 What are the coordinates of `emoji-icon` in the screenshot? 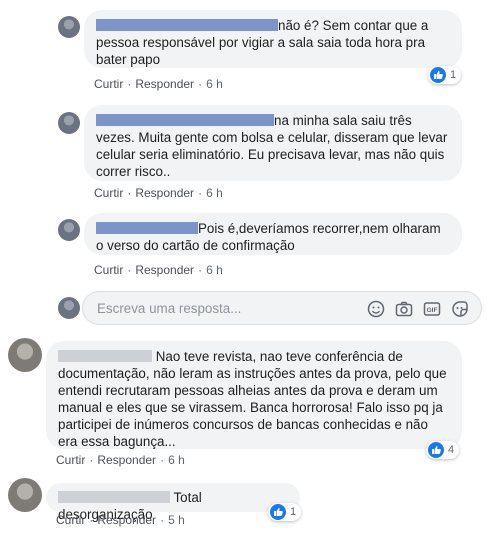 It's located at (376, 309).